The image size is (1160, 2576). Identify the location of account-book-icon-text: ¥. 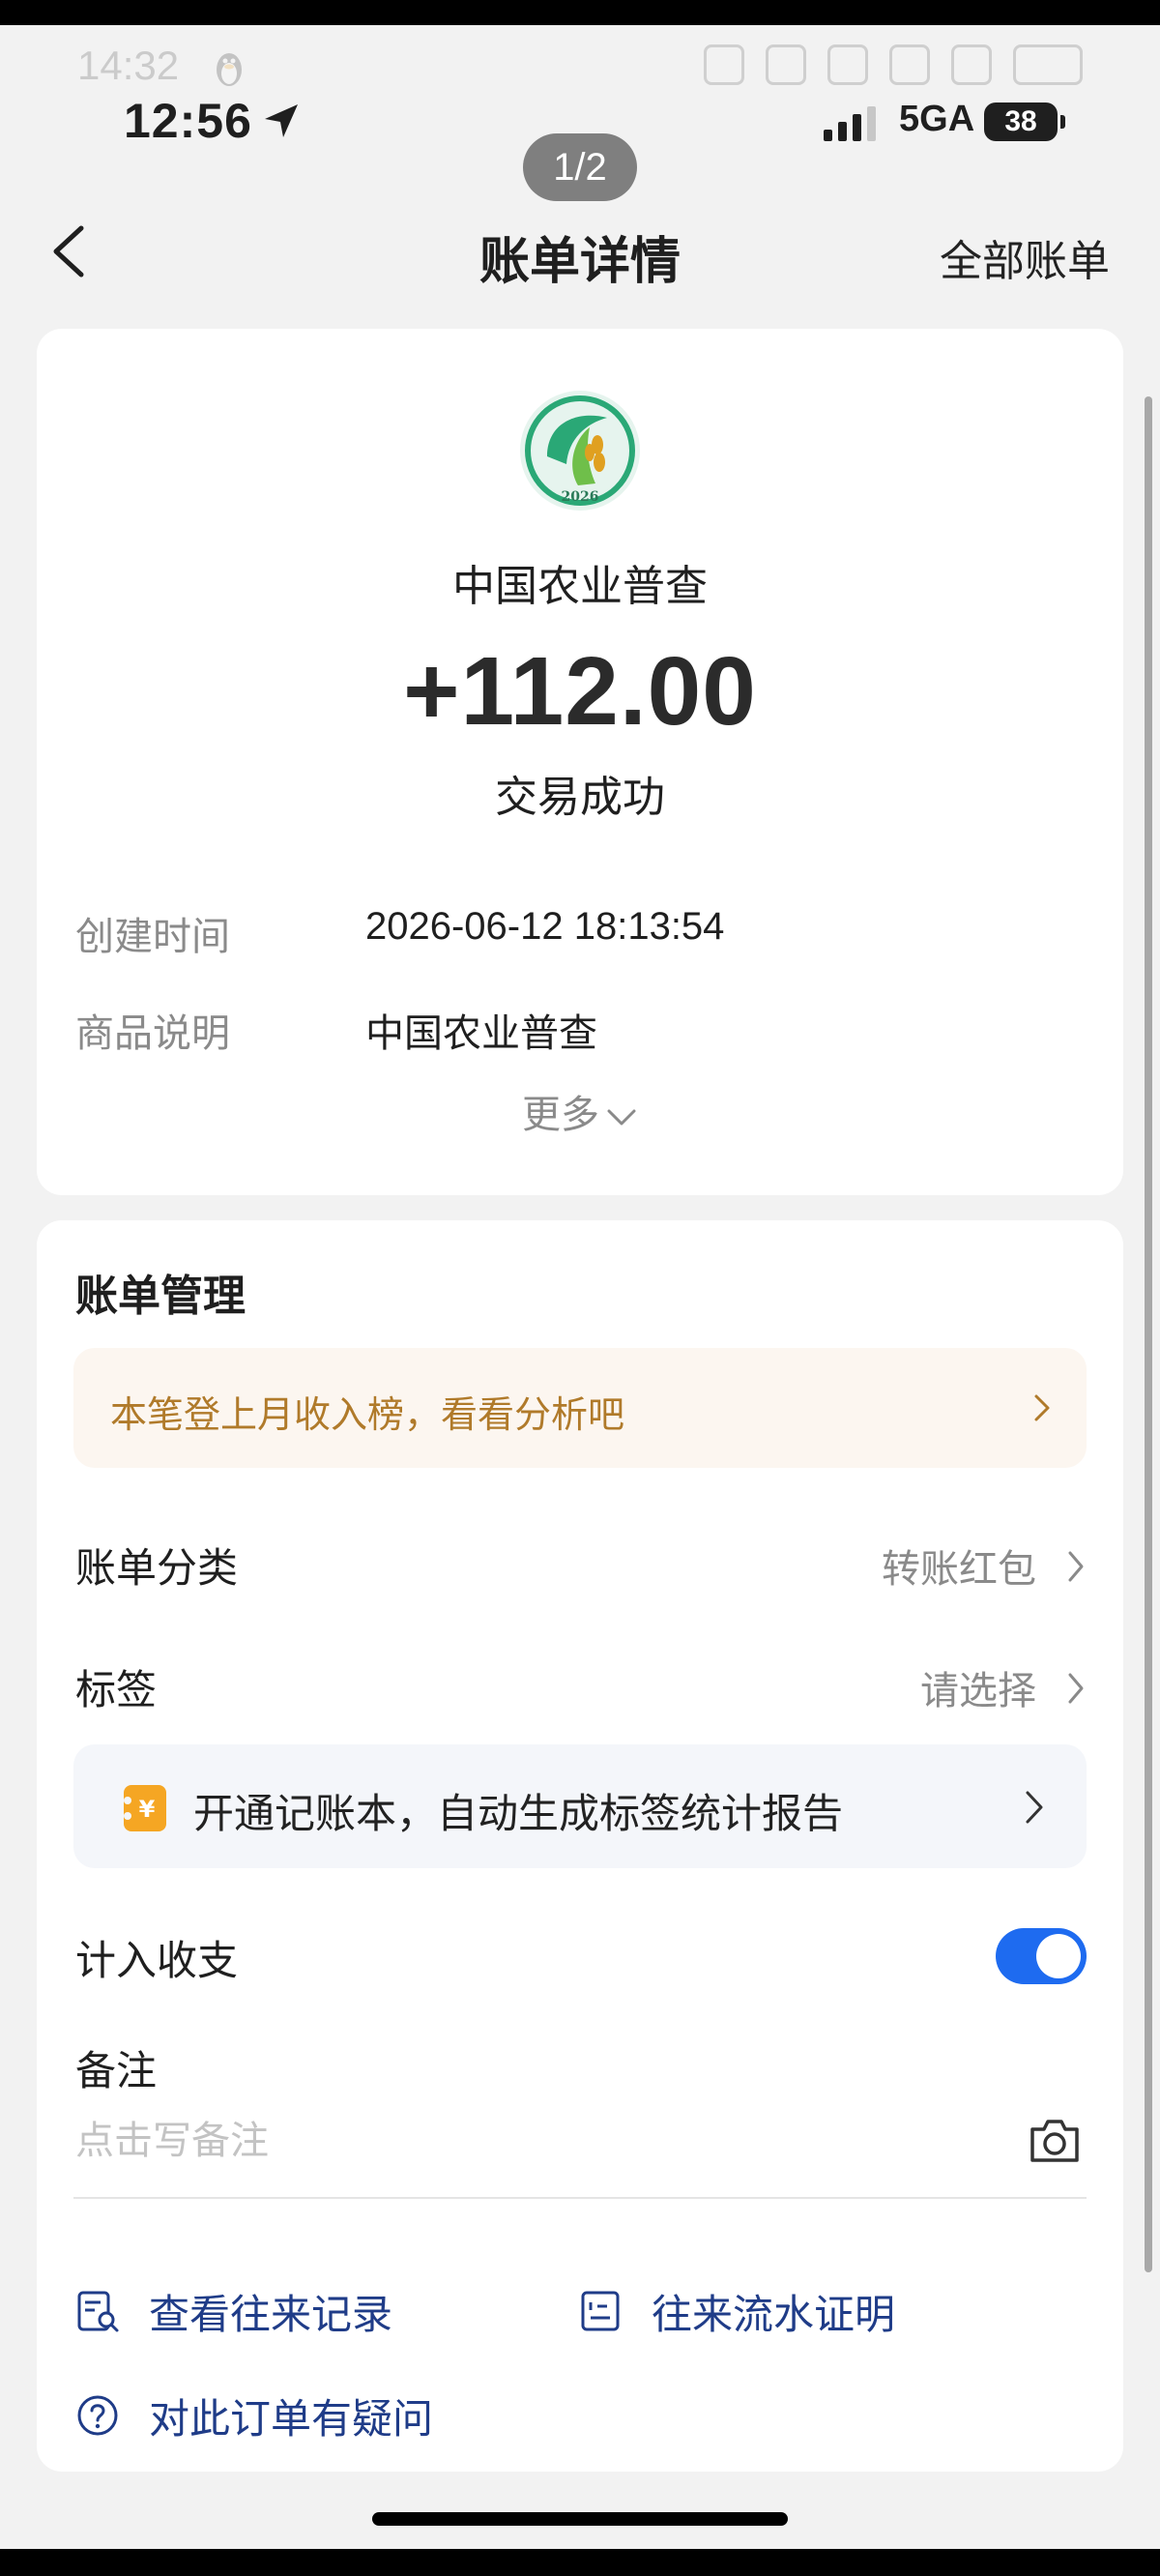
(148, 1809).